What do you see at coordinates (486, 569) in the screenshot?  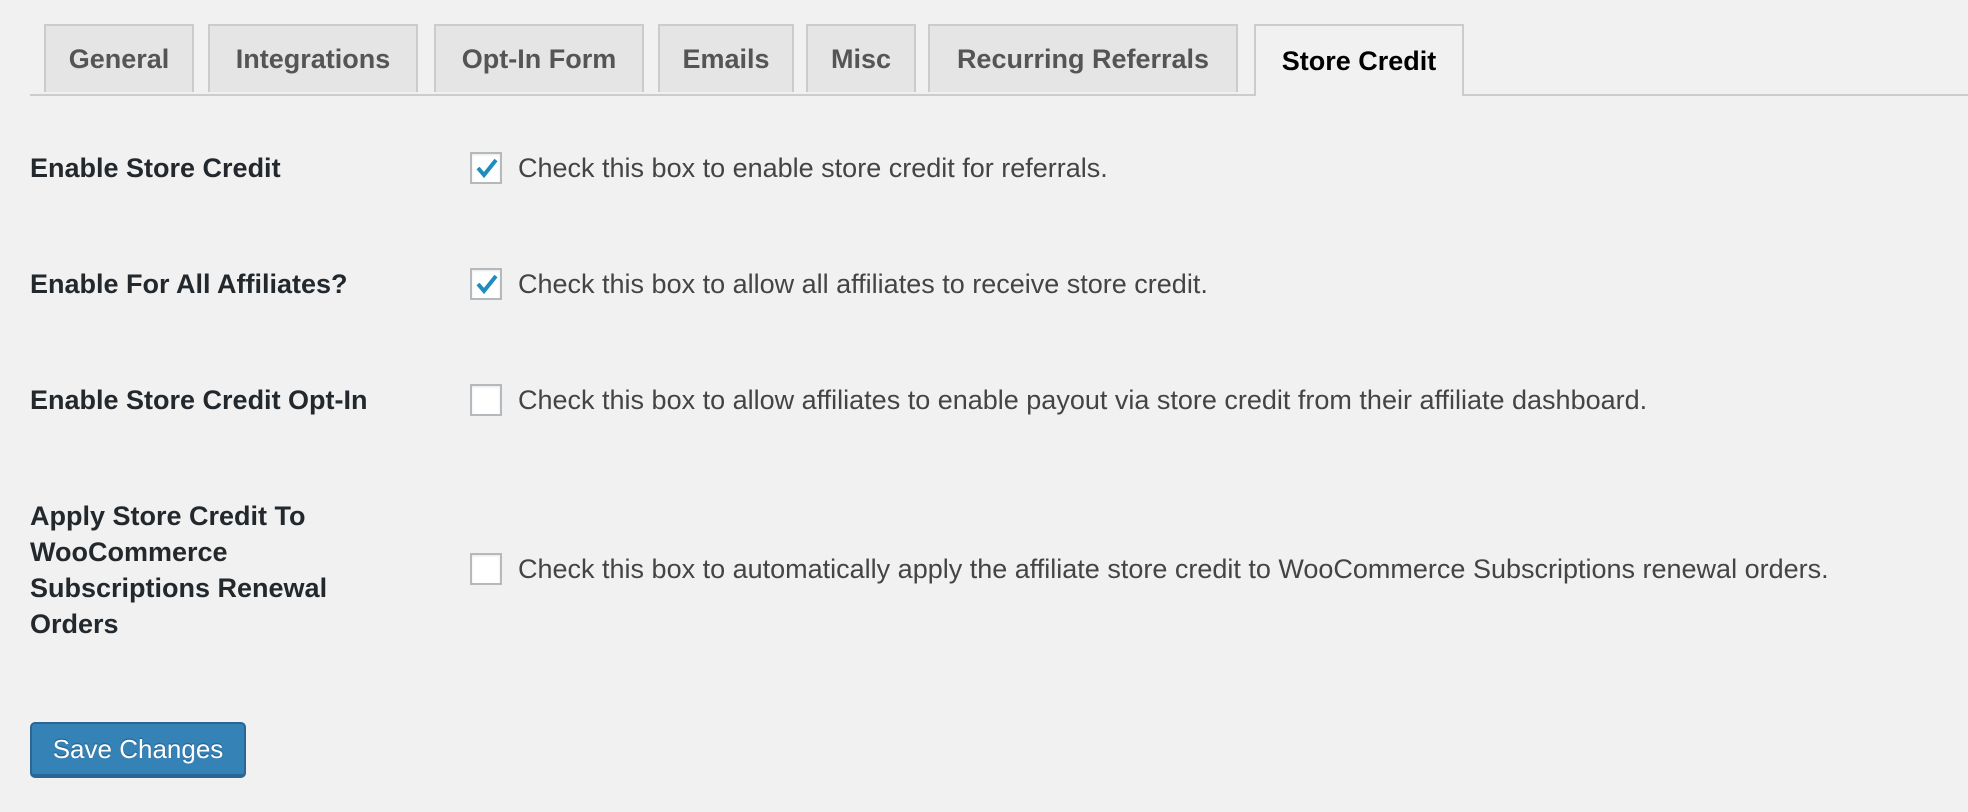 I see `apply-renewal-checkbox` at bounding box center [486, 569].